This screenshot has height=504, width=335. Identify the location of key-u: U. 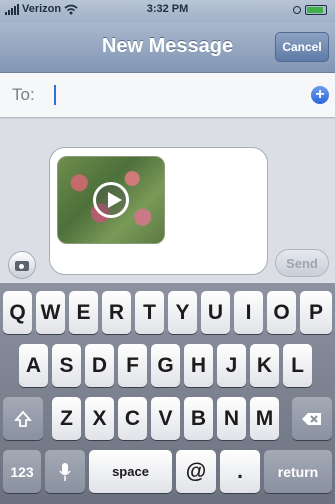
(215, 312).